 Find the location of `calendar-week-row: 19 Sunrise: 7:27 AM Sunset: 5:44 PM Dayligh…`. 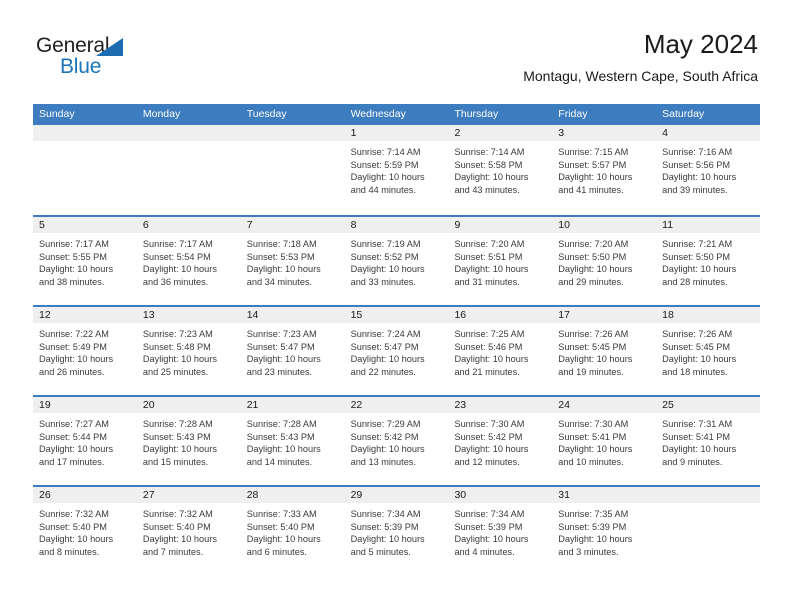

calendar-week-row: 19 Sunrise: 7:27 AM Sunset: 5:44 PM Dayligh… is located at coordinates (397, 440).